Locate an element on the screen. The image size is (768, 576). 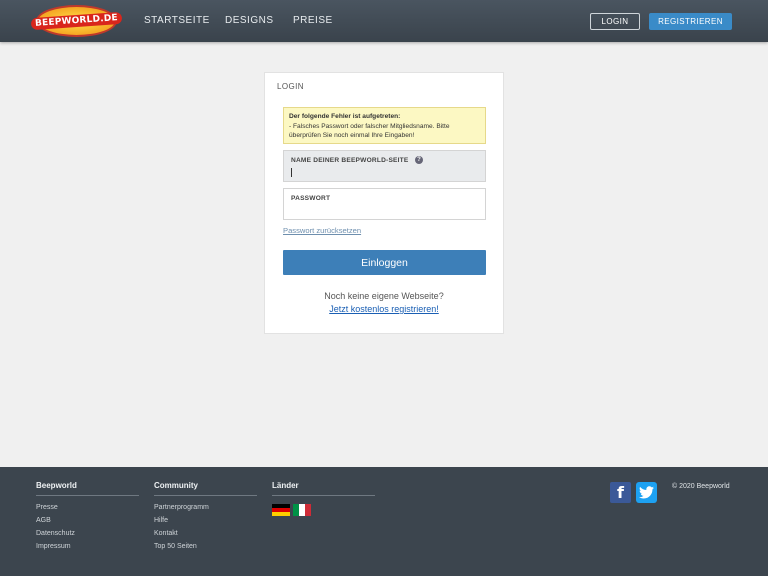
footer-link-impressum: Impressum is located at coordinates (87, 546).